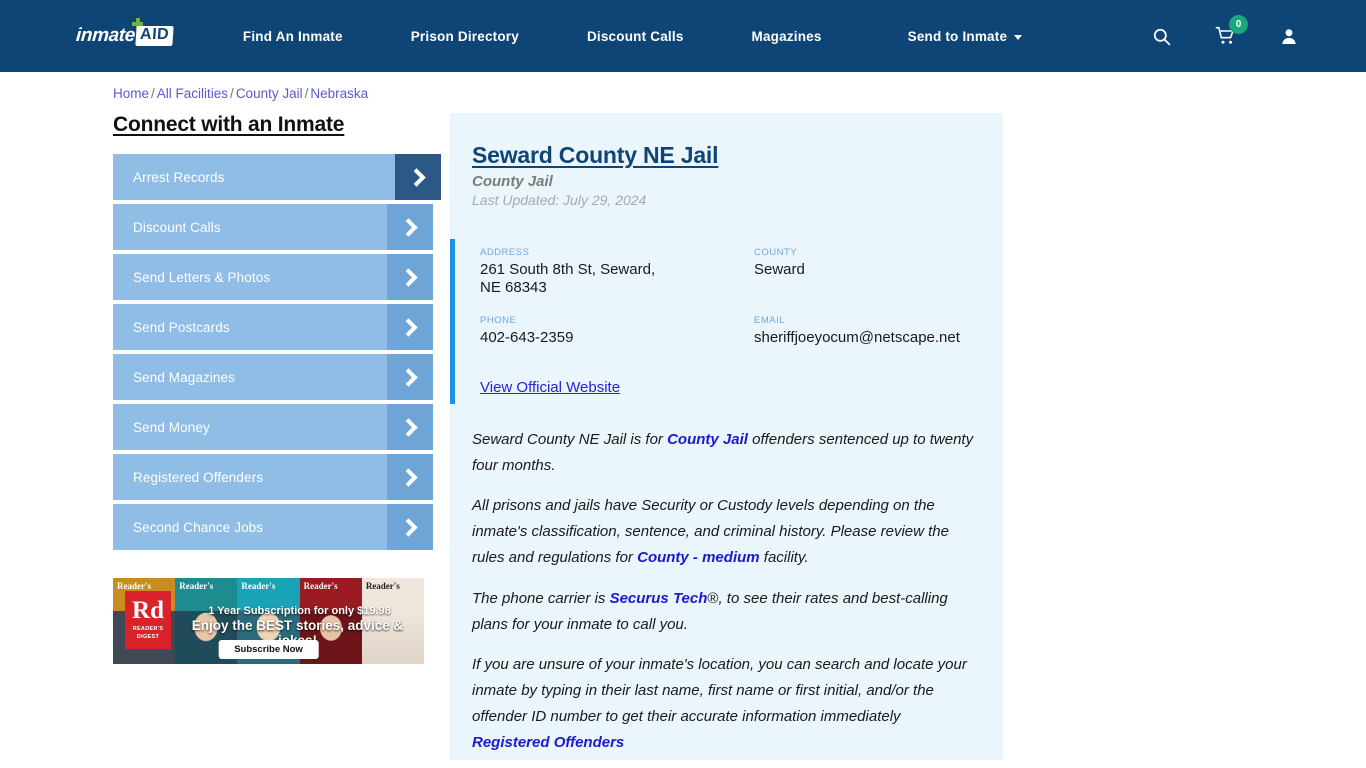 This screenshot has height=768, width=1366. Describe the element at coordinates (202, 277) in the screenshot. I see `sidebar-item-label: Send Letters & Photos` at that location.